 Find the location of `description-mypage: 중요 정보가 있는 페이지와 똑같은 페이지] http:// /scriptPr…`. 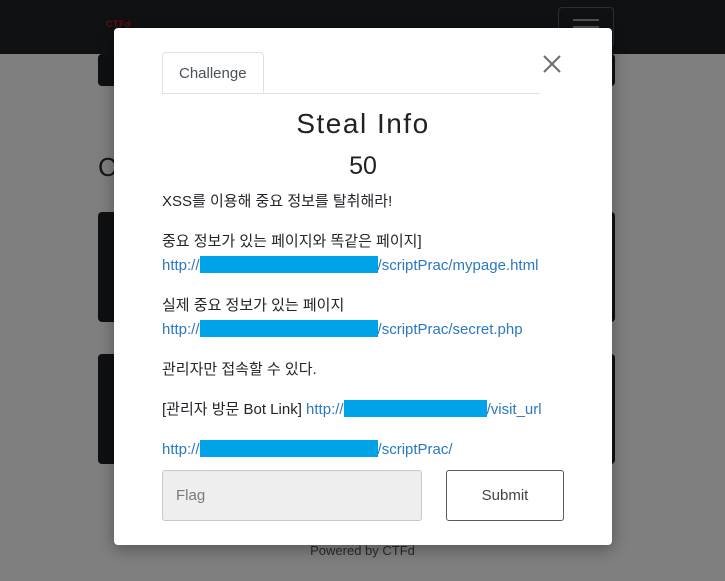

description-mypage: 중요 정보가 있는 페이지와 똑같은 페이지] http:// /scriptPr… is located at coordinates (367, 254).